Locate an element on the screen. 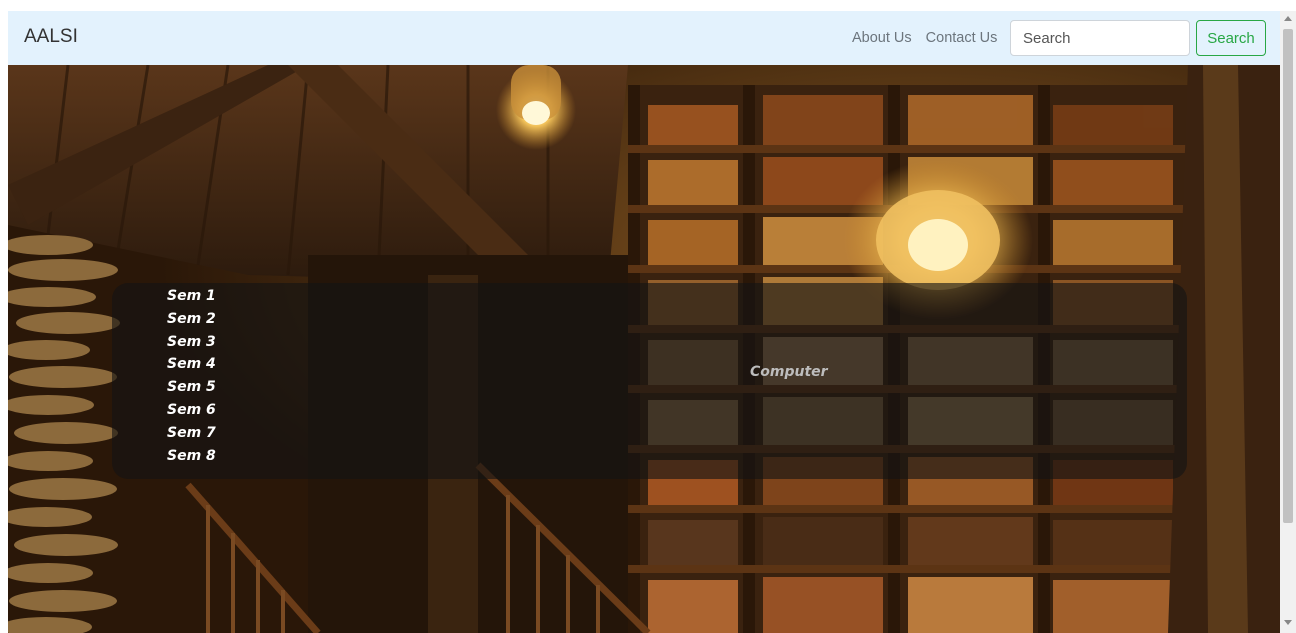 Image resolution: width=1296 pixels, height=633 pixels. top-strip is located at coordinates (648, 5).